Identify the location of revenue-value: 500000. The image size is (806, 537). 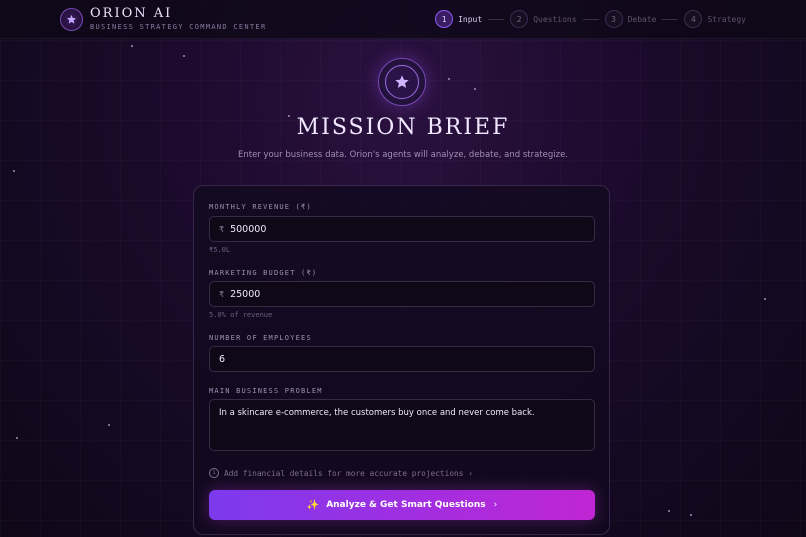
(248, 229).